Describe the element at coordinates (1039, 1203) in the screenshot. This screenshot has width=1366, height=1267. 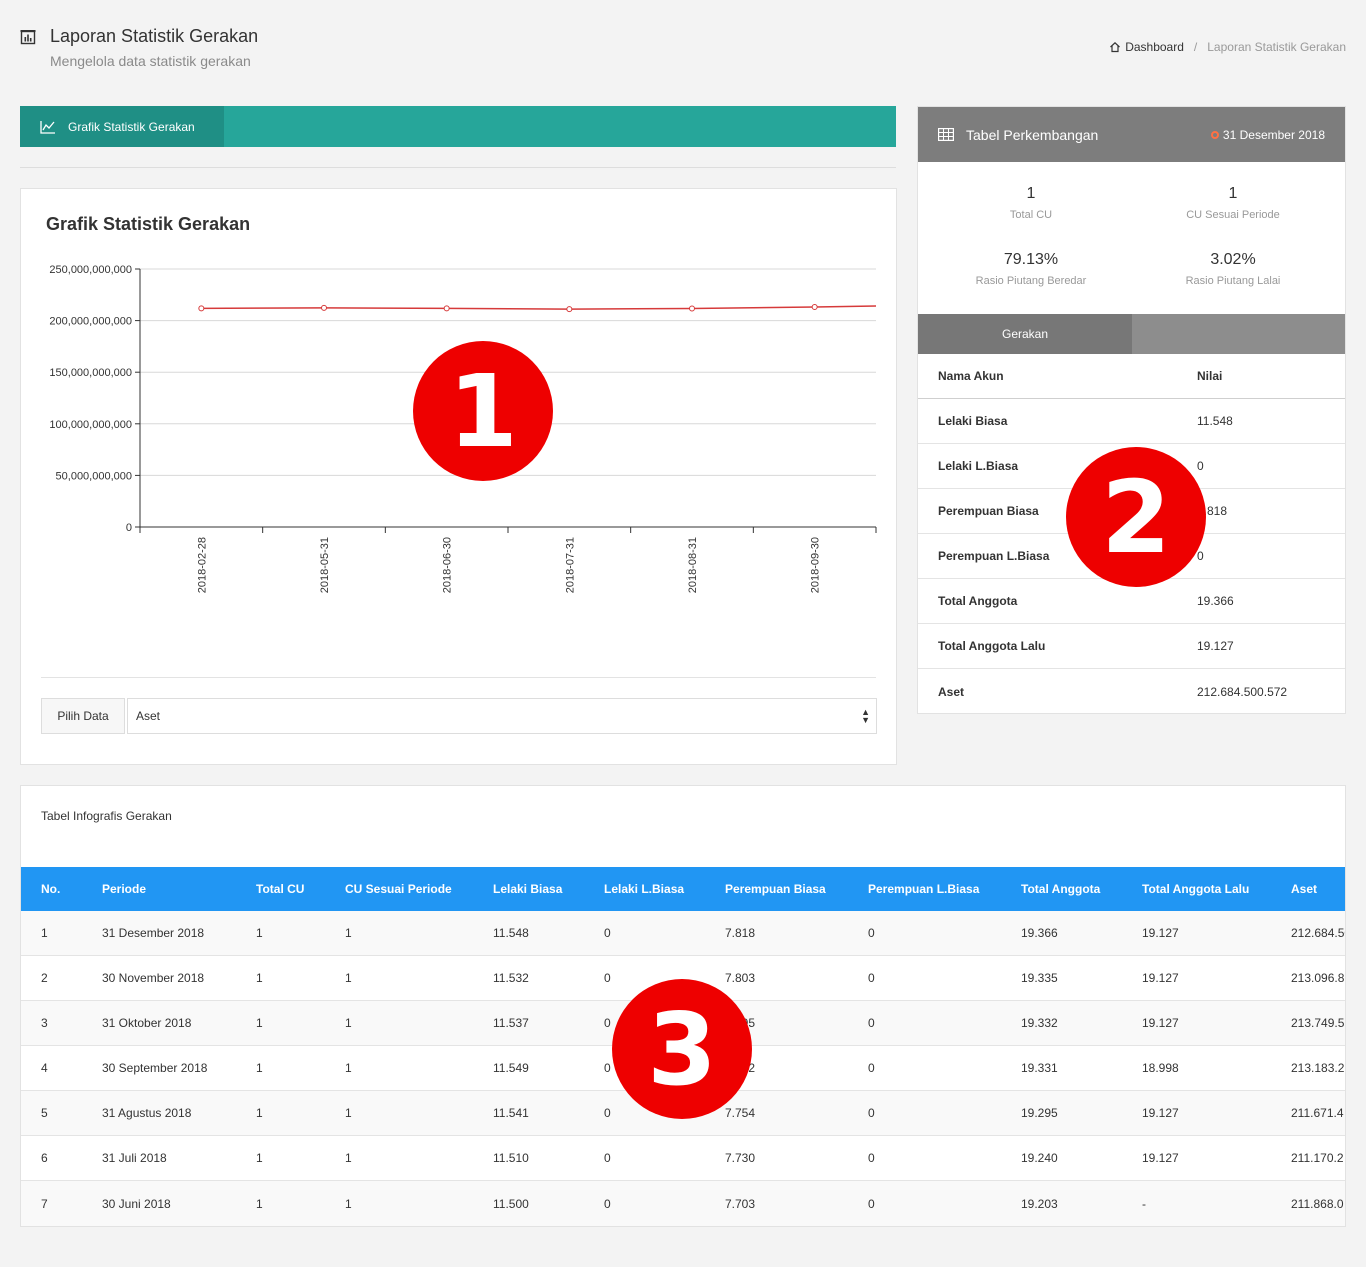
I see `table-cell: 19.203` at that location.